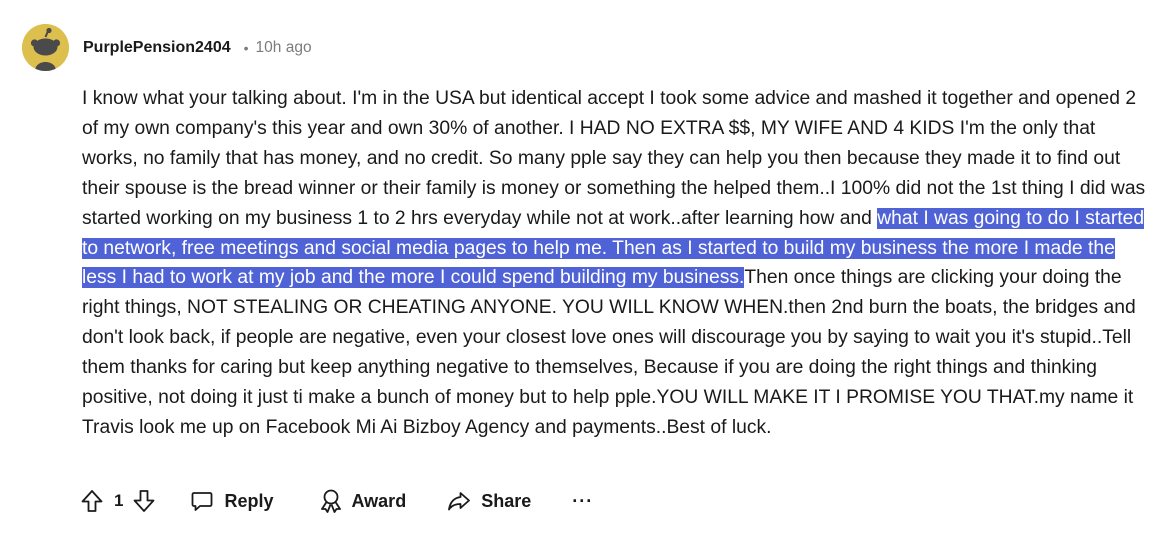 The width and height of the screenshot is (1157, 552). I want to click on upvote-arrow-icon, so click(92, 501).